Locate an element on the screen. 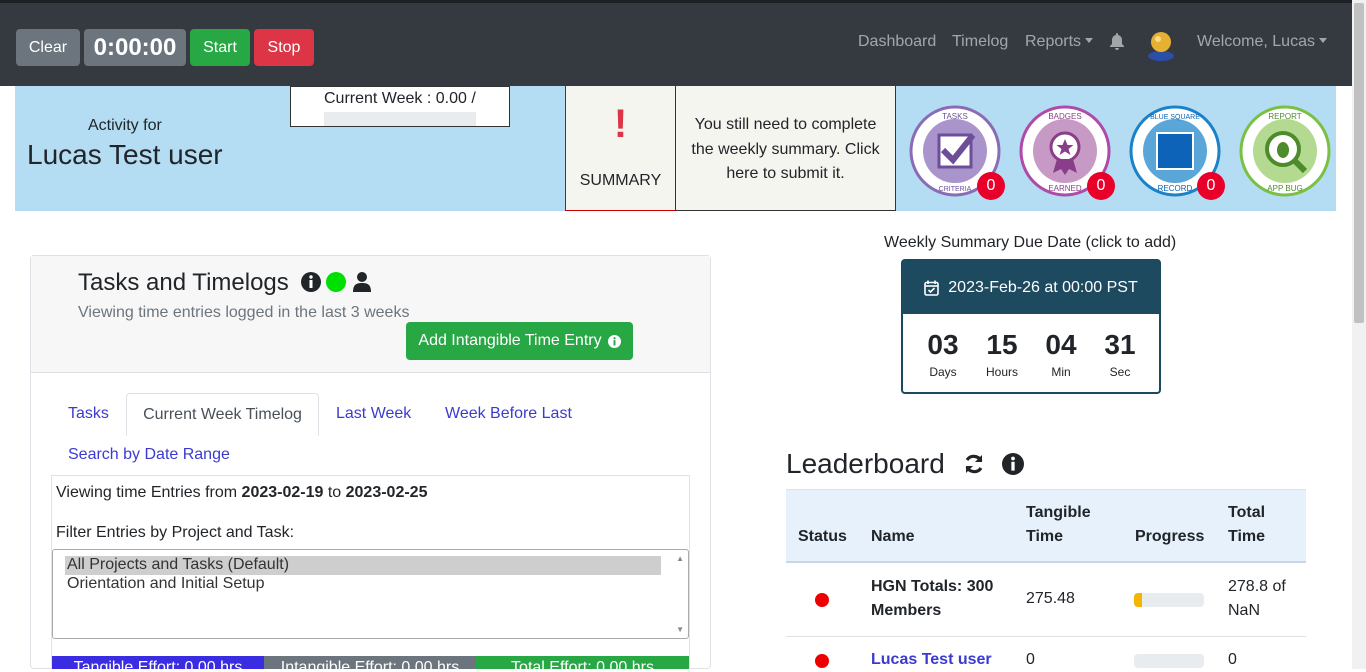 This screenshot has width=1366, height=672. activity-for-label: Activity for is located at coordinates (125, 125).